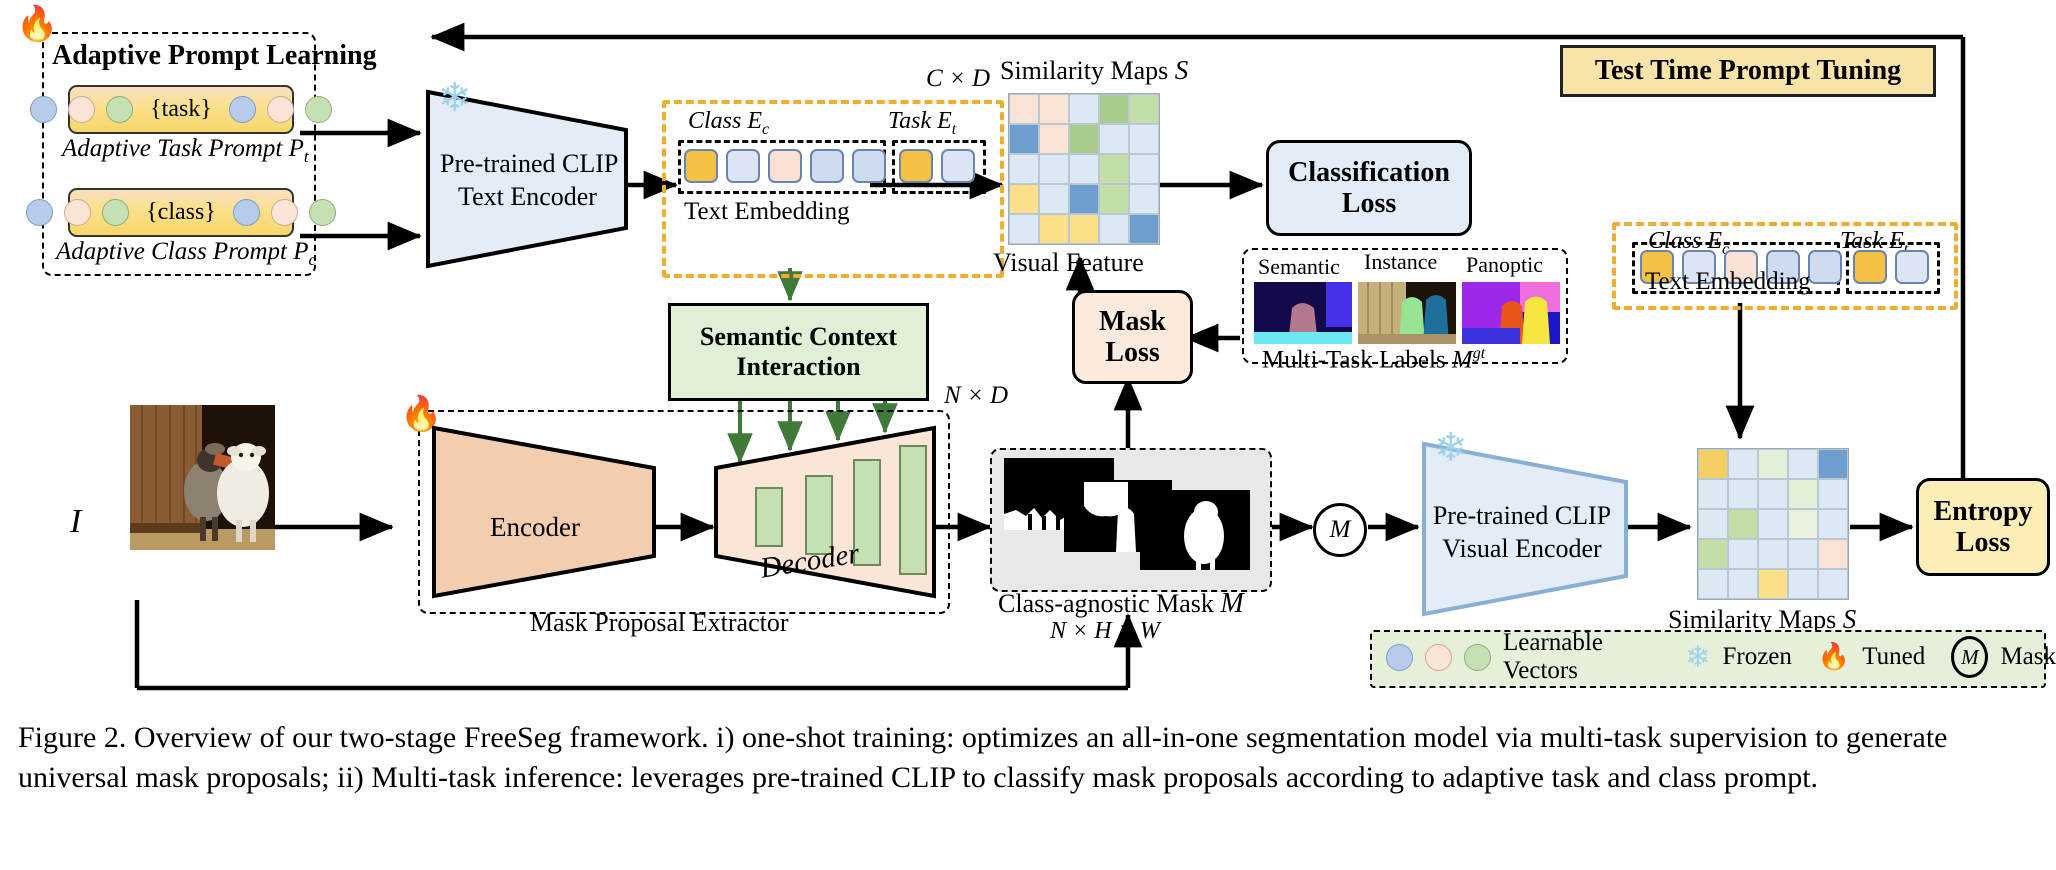 This screenshot has height=870, width=2056. What do you see at coordinates (659, 622) in the screenshot?
I see `mask-proposal-caption: Mask Proposal Extractor` at bounding box center [659, 622].